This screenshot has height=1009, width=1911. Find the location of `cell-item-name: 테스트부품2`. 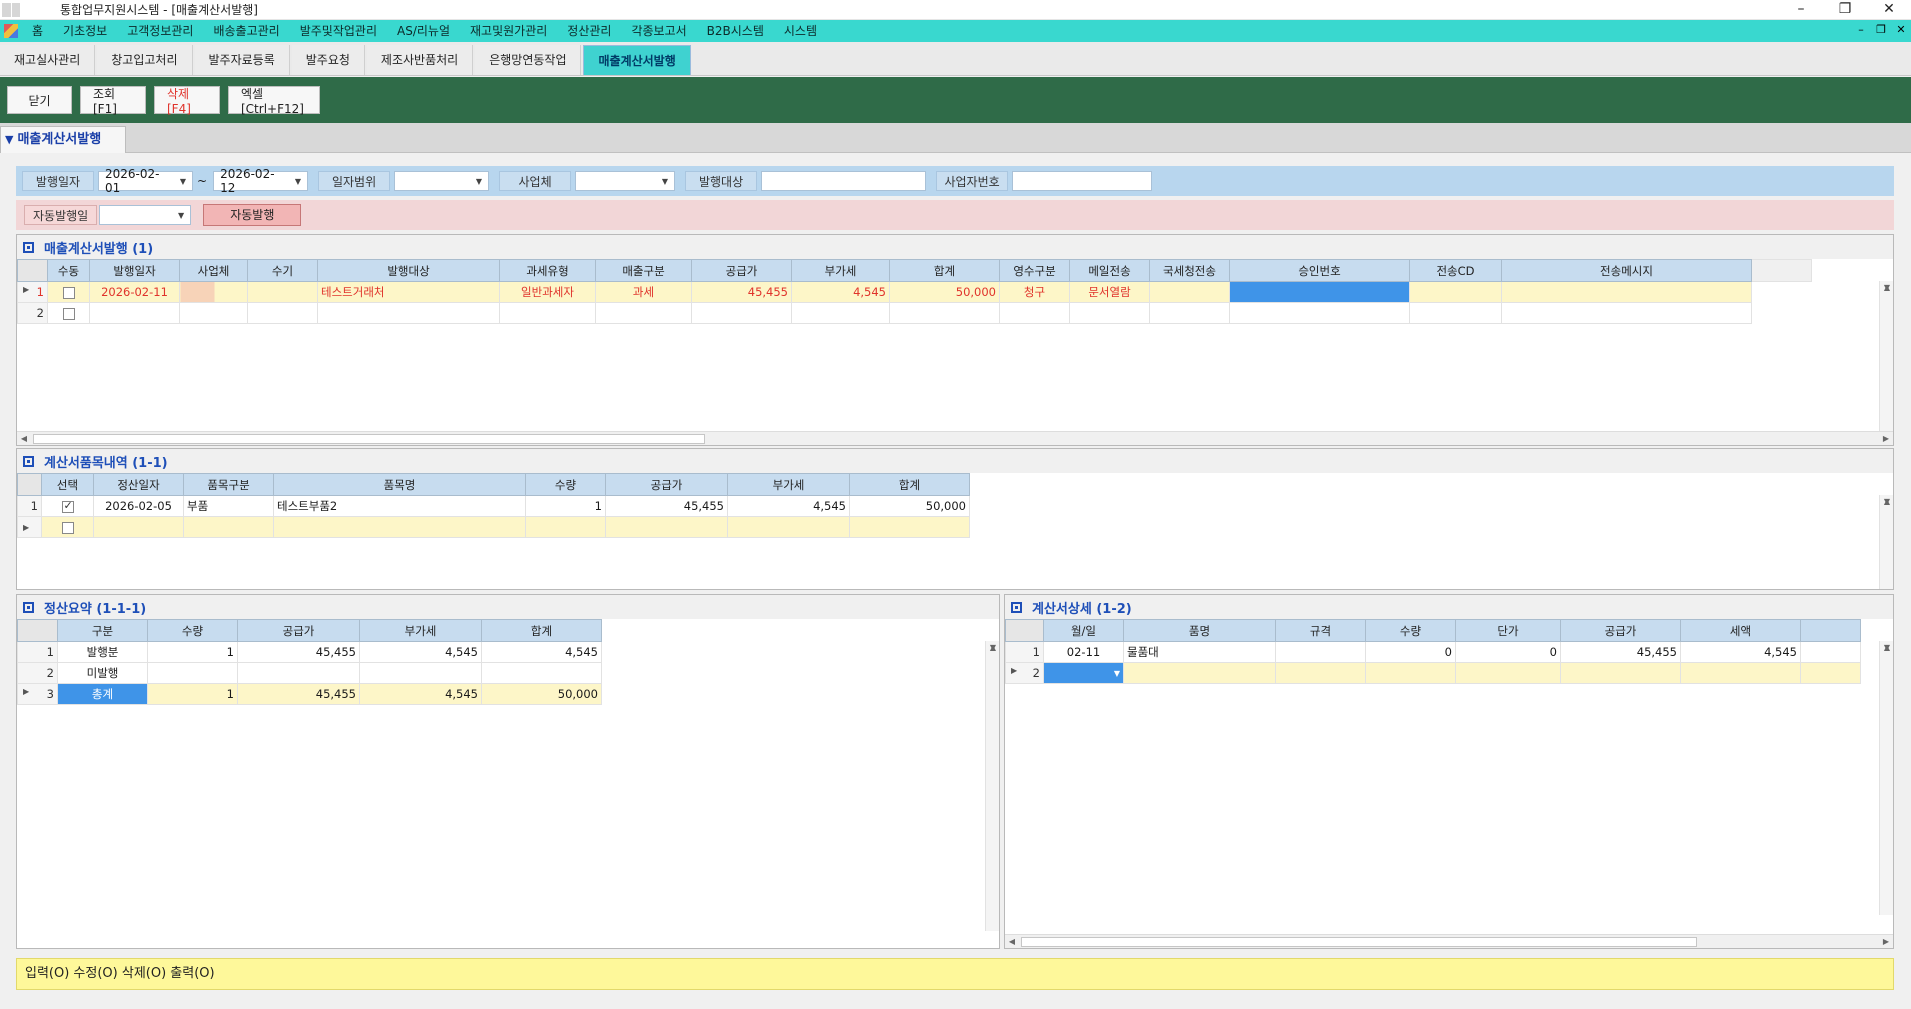

cell-item-name: 테스트부품2 is located at coordinates (399, 506).